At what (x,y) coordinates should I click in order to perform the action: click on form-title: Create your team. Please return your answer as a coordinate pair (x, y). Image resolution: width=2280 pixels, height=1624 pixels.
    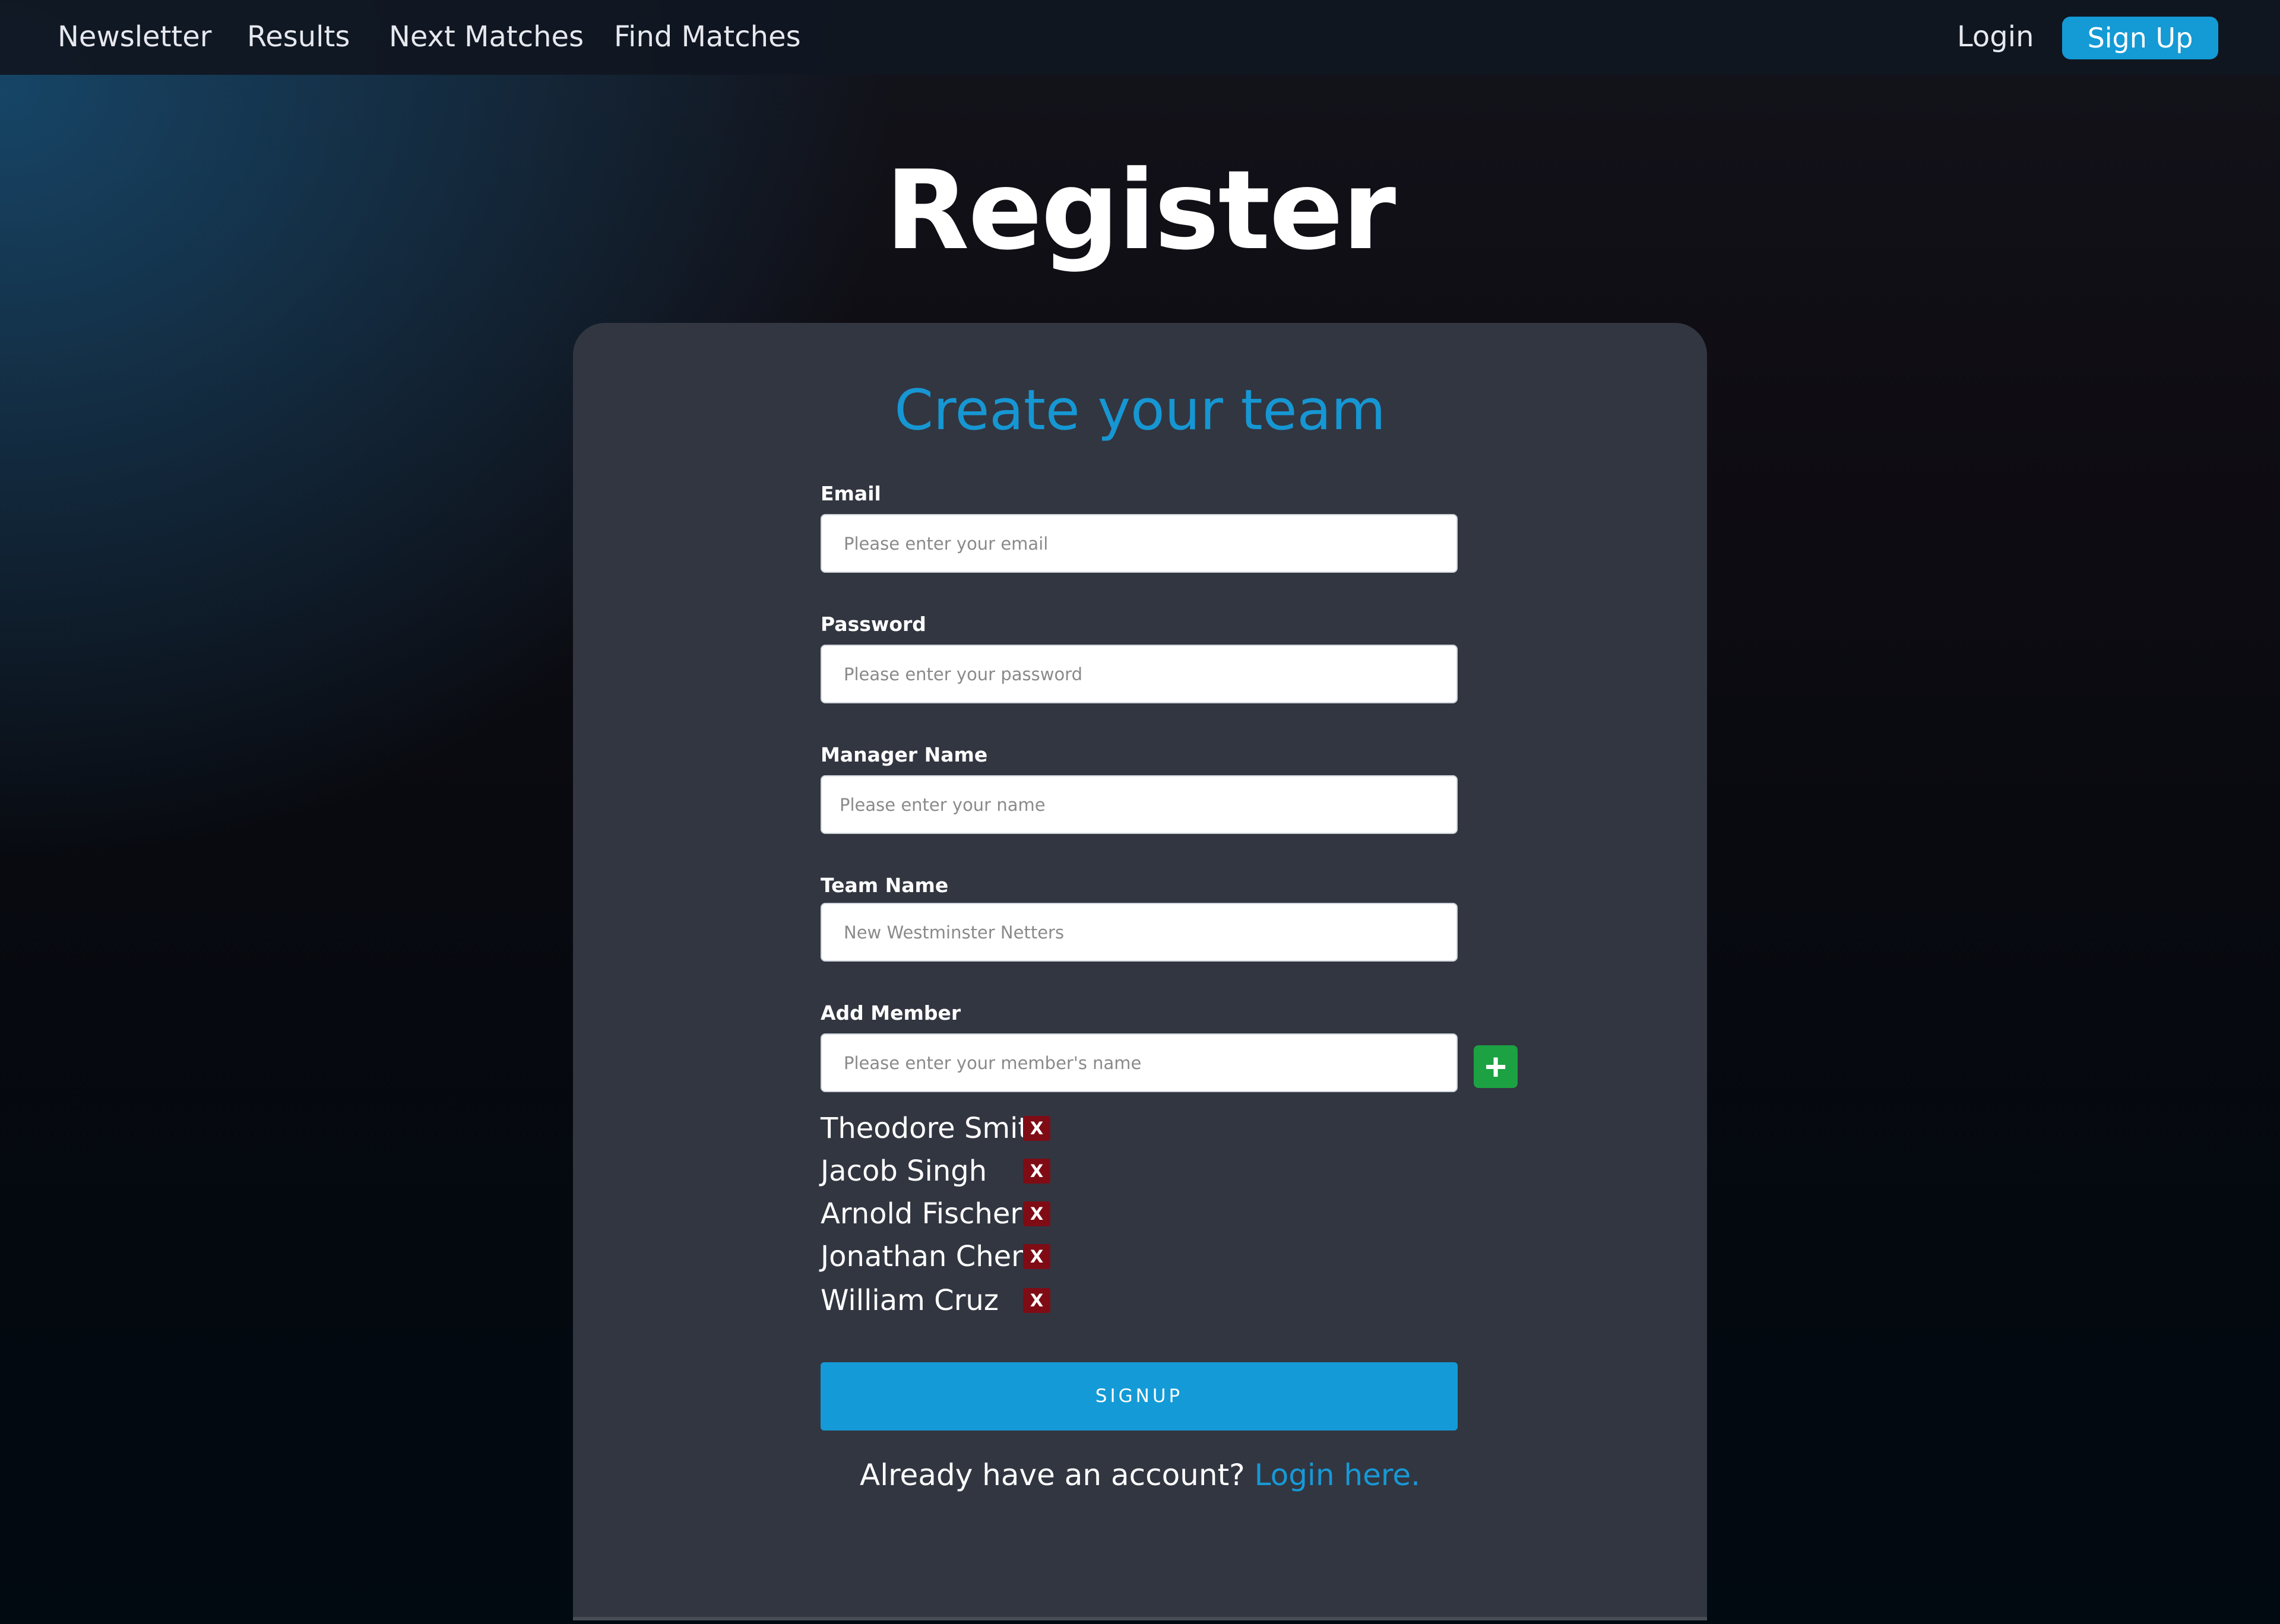
    Looking at the image, I should click on (1140, 410).